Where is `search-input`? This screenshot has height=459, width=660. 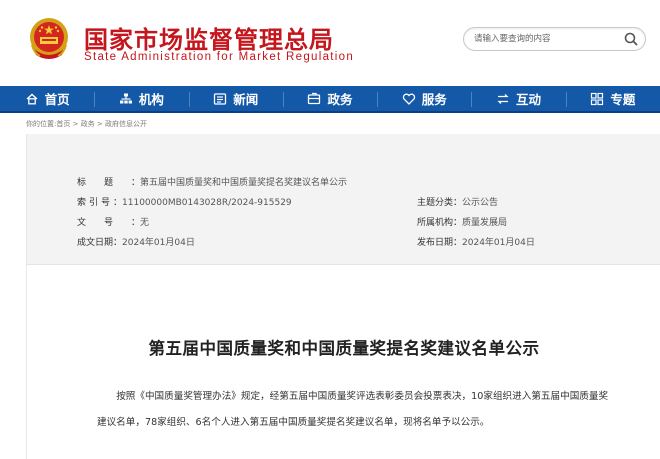
search-input is located at coordinates (546, 39).